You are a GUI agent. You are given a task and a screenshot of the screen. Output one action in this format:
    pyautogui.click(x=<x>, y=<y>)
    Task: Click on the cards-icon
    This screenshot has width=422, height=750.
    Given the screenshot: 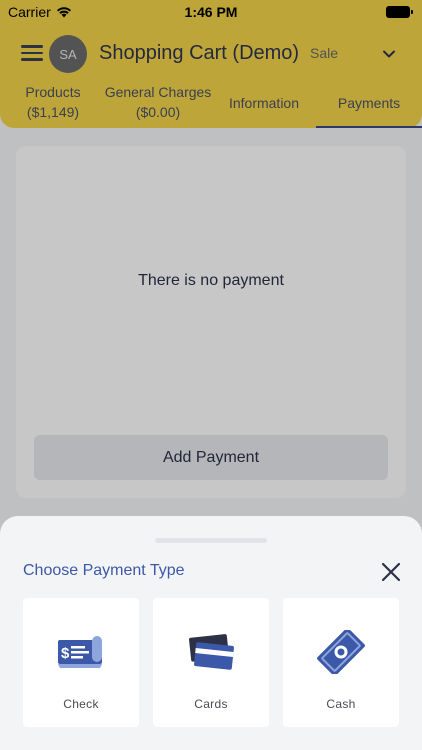 What is the action you would take?
    pyautogui.click(x=211, y=652)
    